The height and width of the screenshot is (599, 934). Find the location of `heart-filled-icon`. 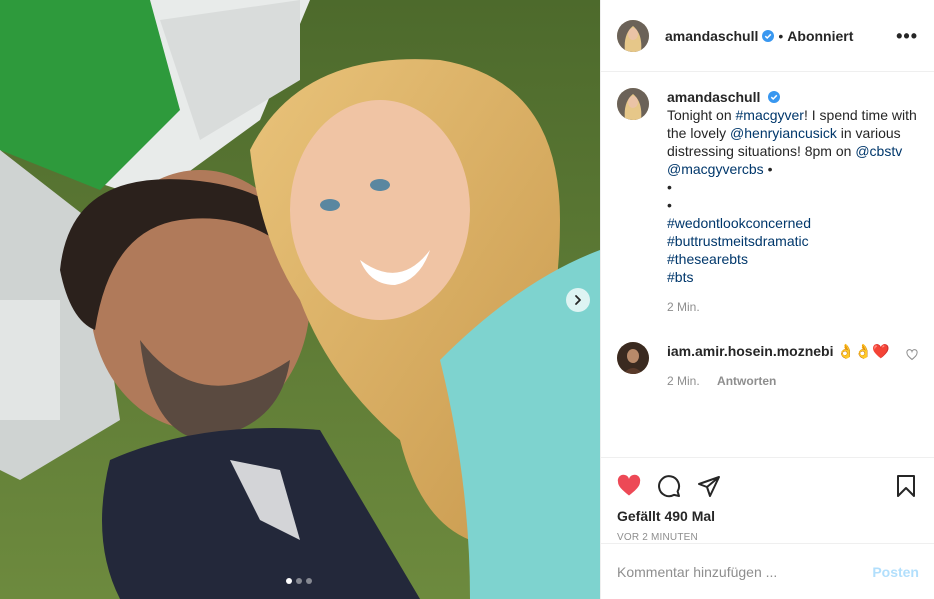

heart-filled-icon is located at coordinates (629, 485).